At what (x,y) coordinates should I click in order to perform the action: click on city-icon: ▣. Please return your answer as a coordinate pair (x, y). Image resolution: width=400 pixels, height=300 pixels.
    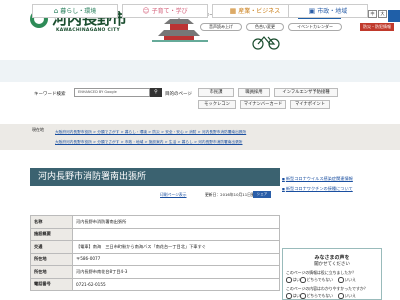
    Looking at the image, I should click on (312, 11).